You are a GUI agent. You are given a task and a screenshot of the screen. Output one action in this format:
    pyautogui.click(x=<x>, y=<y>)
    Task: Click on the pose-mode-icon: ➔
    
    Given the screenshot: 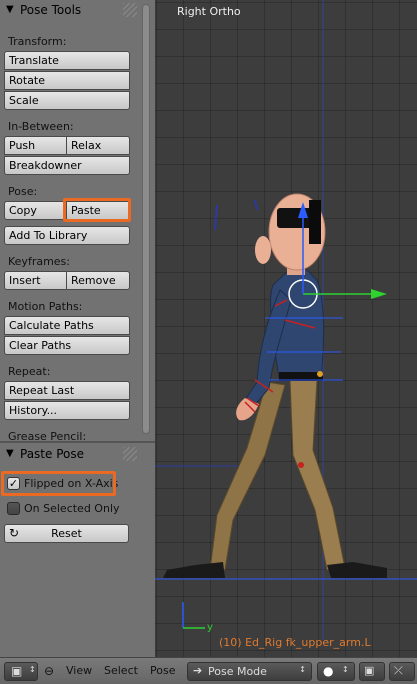 What is the action you would take?
    pyautogui.click(x=198, y=670)
    